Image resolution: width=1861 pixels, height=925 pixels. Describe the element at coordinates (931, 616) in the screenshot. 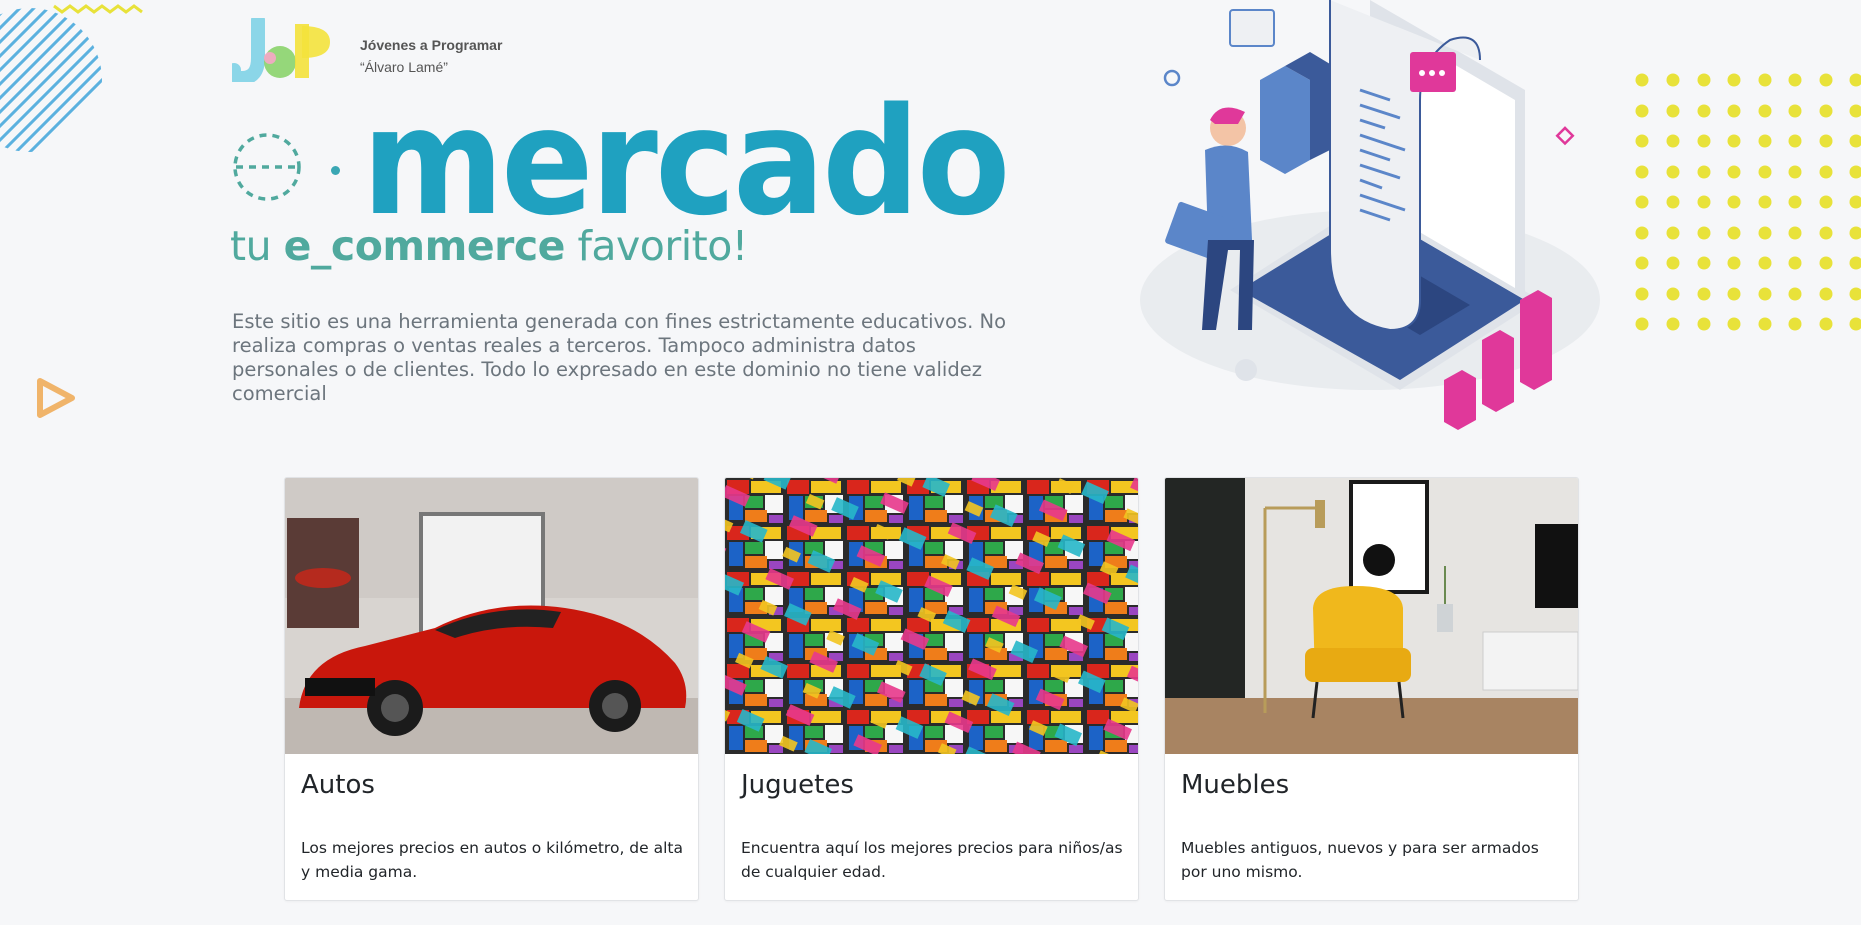

I see `lego-bricks-photo` at that location.